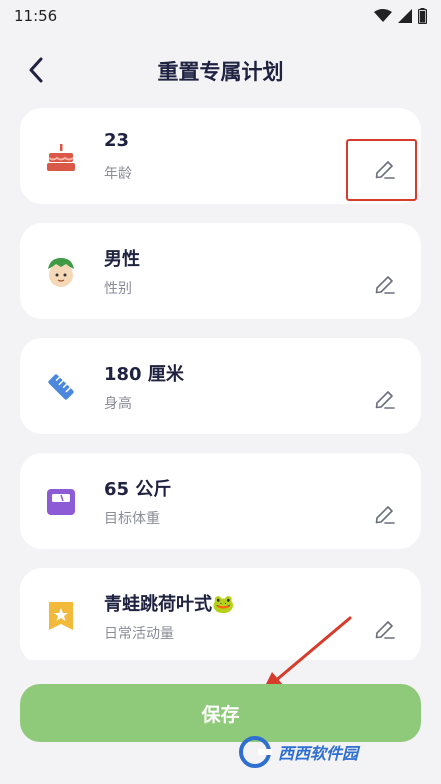 This screenshot has width=441, height=784. Describe the element at coordinates (307, 654) in the screenshot. I see `annotation-arrow` at that location.